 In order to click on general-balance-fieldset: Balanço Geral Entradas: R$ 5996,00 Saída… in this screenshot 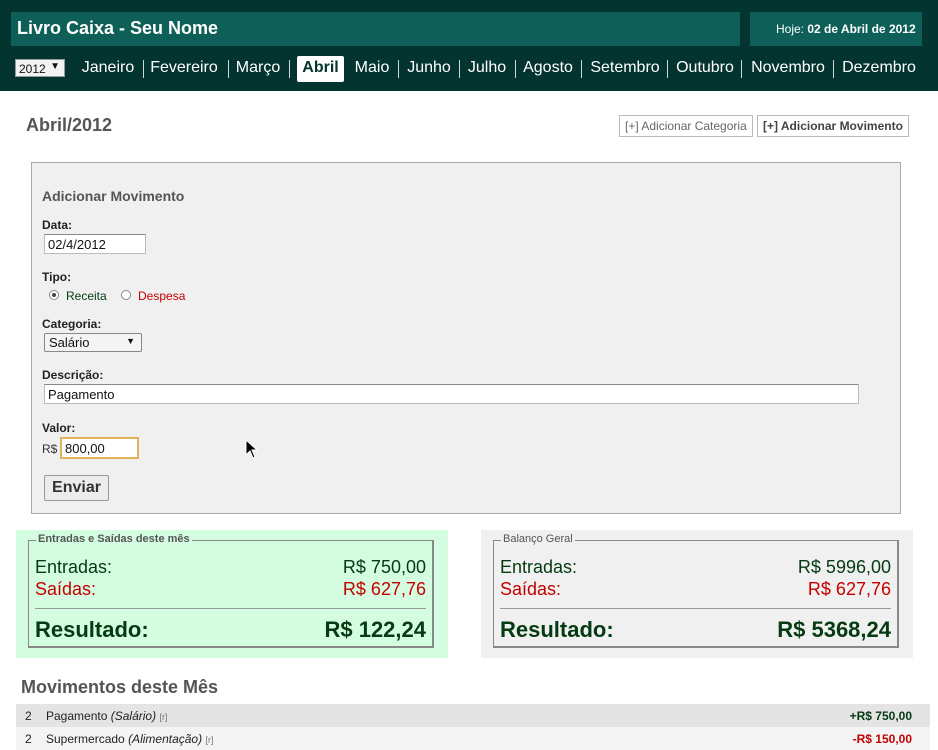, I will do `click(696, 590)`.